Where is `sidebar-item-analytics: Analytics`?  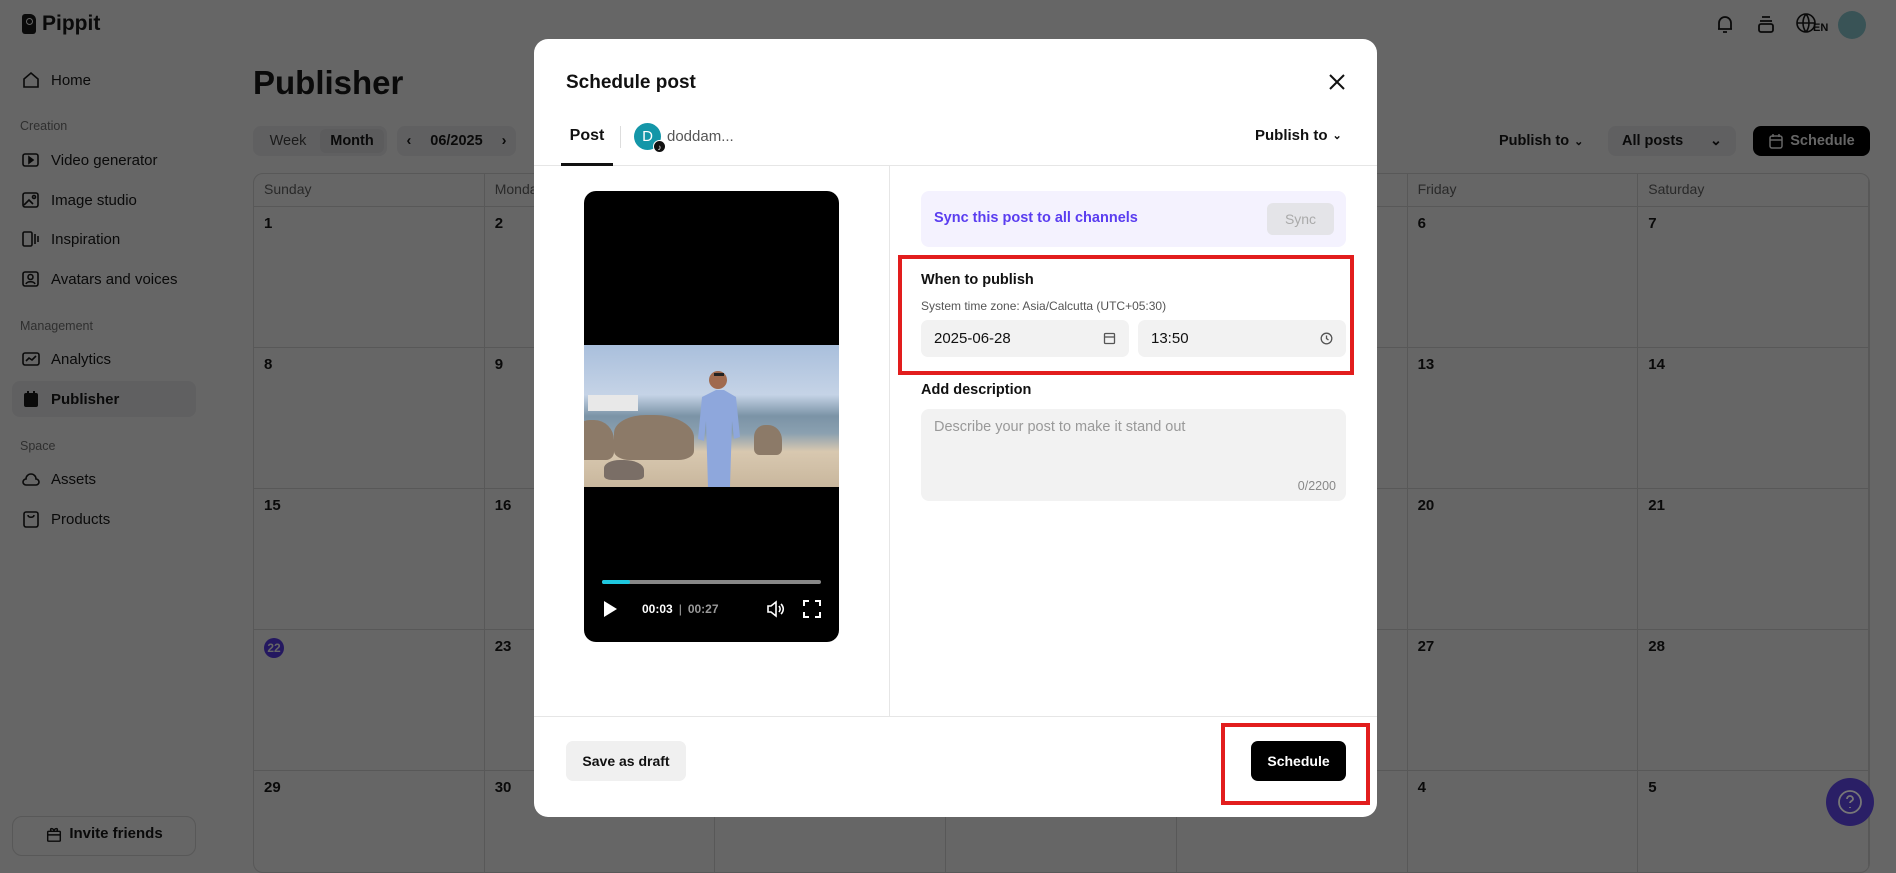 sidebar-item-analytics: Analytics is located at coordinates (104, 359).